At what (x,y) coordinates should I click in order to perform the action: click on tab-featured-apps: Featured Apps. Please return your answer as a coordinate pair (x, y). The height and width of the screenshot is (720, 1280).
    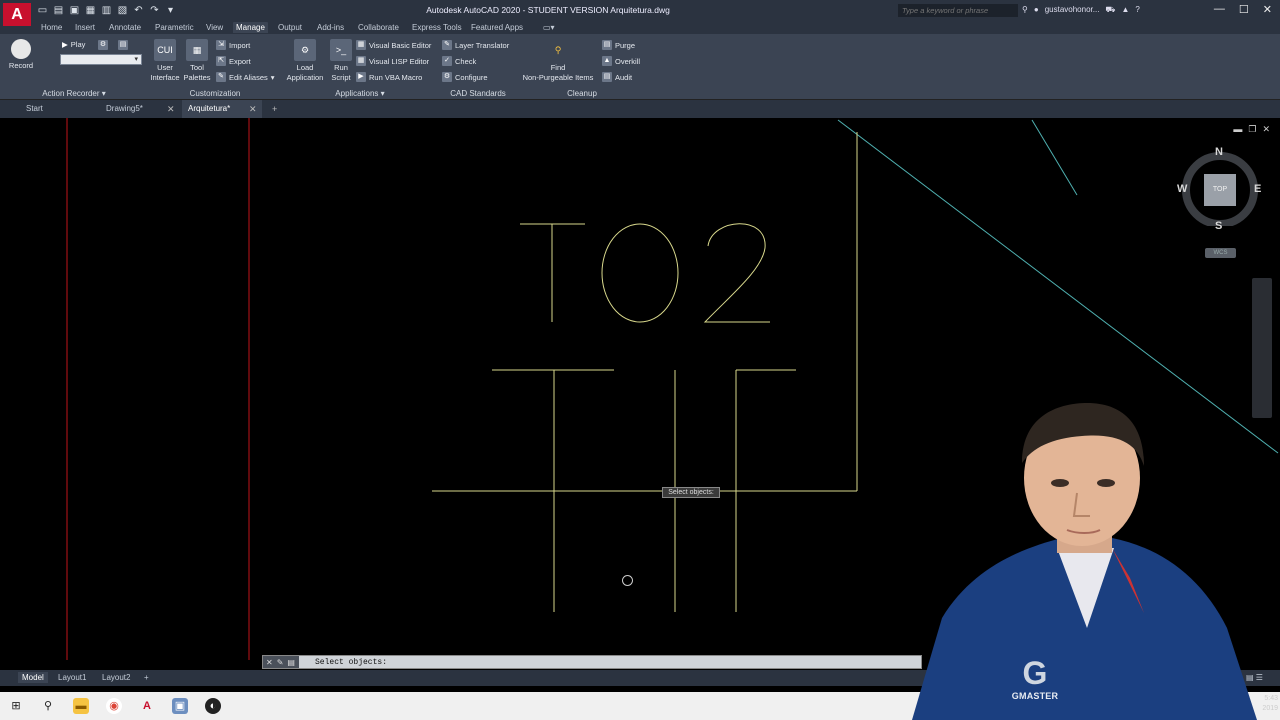
    Looking at the image, I should click on (497, 27).